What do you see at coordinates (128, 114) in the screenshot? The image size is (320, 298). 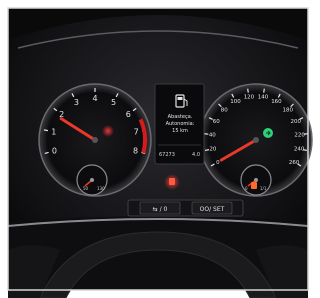 I see `tachometer-label: 6` at bounding box center [128, 114].